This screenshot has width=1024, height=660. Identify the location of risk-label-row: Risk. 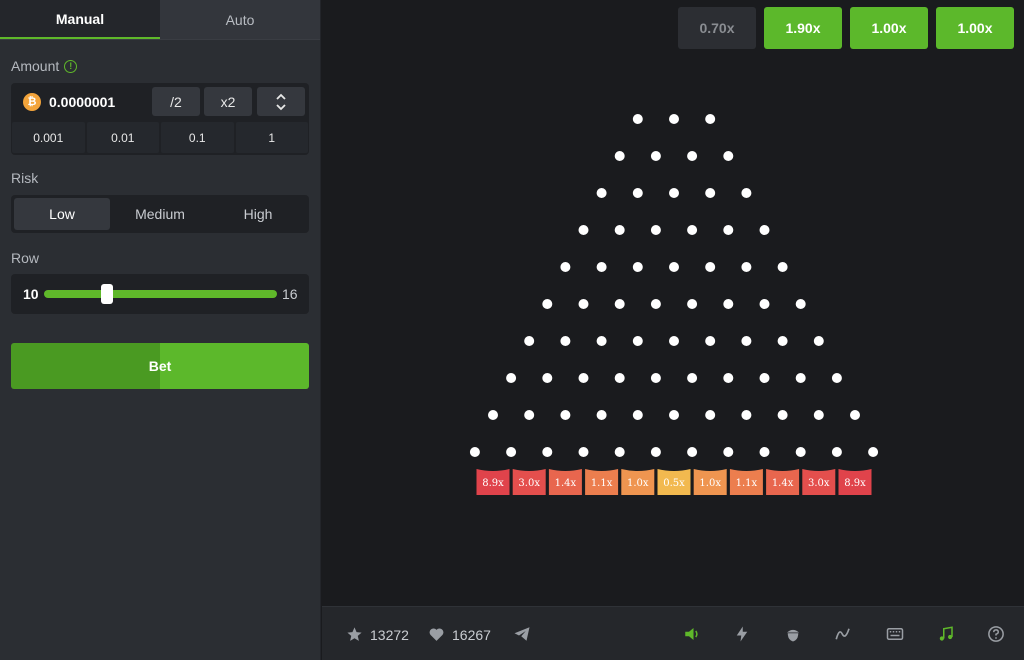
(24, 178).